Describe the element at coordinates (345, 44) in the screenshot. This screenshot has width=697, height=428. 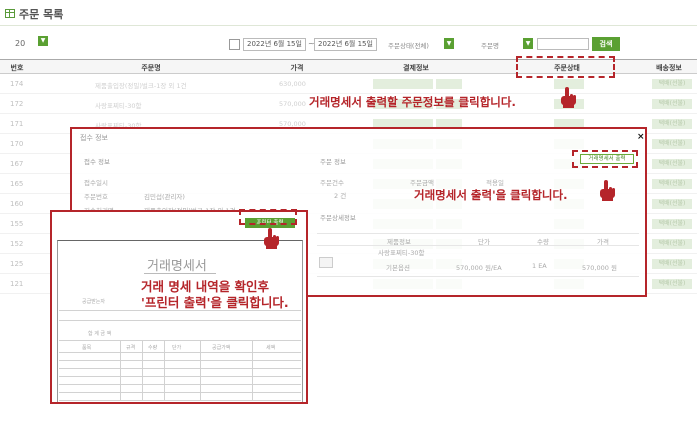
I see `date-to-input: 2022년 6월 15일` at that location.